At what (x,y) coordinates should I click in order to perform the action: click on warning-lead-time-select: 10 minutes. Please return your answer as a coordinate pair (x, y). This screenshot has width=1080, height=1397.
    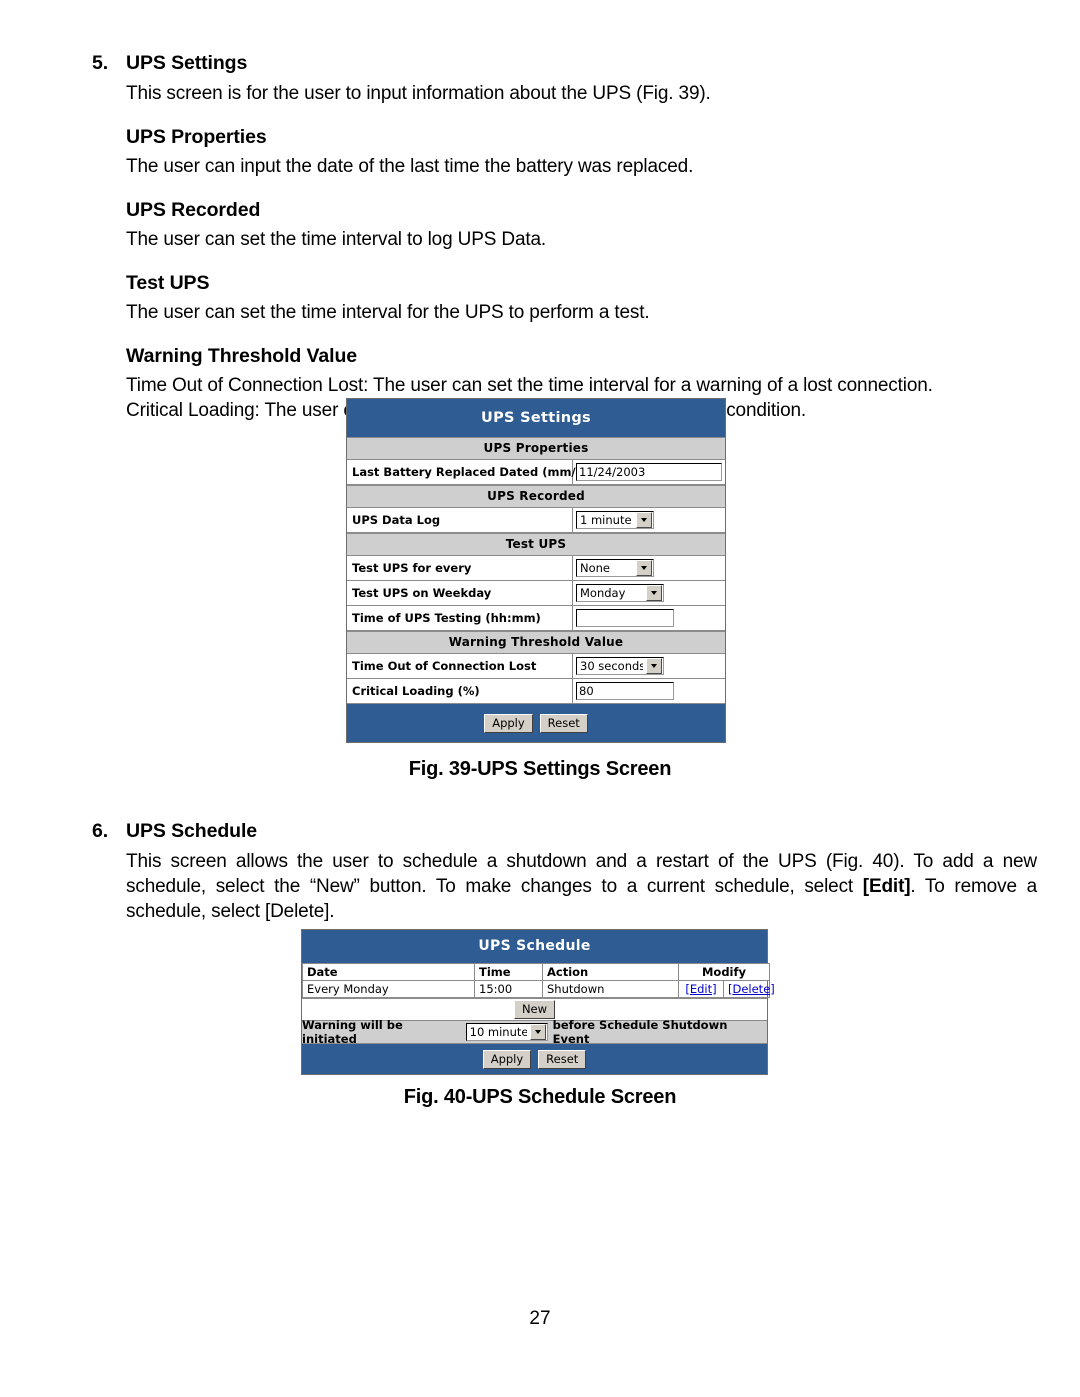
    Looking at the image, I should click on (506, 1032).